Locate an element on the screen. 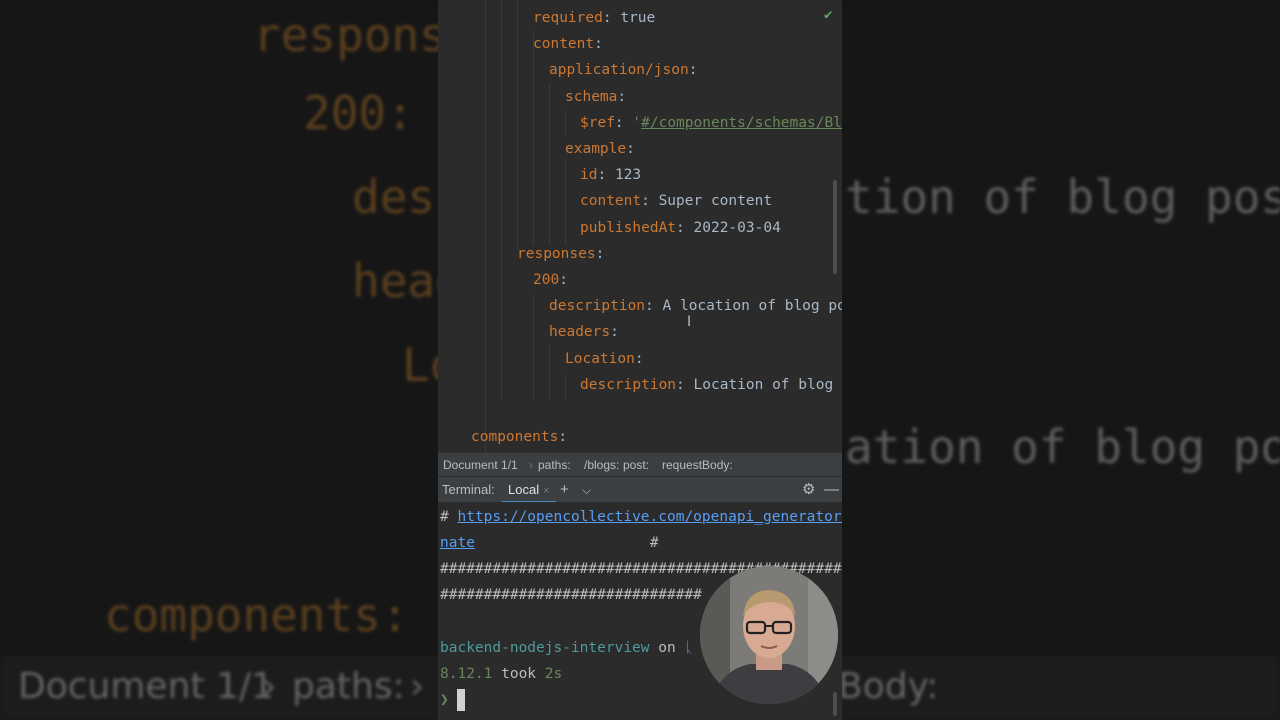  yaml-key: application/json is located at coordinates (619, 70).